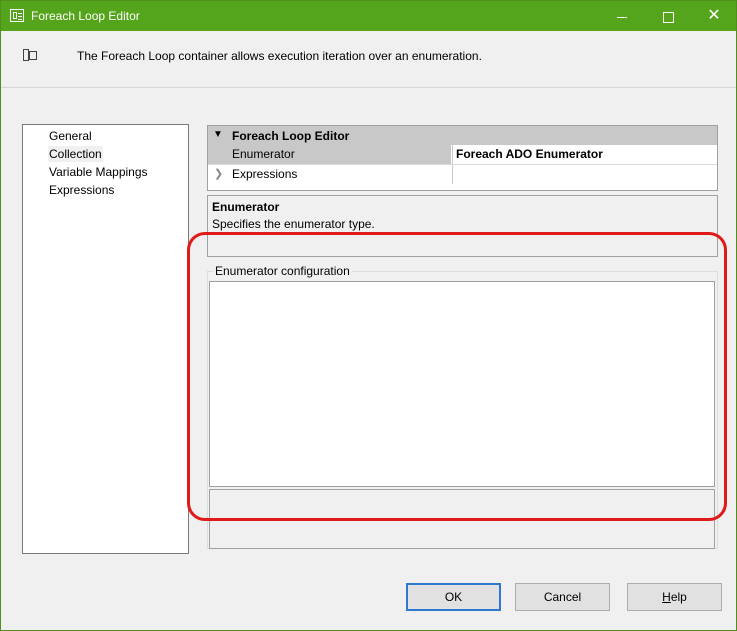 The height and width of the screenshot is (631, 737). I want to click on expand-chevron-icon: ❯, so click(218, 173).